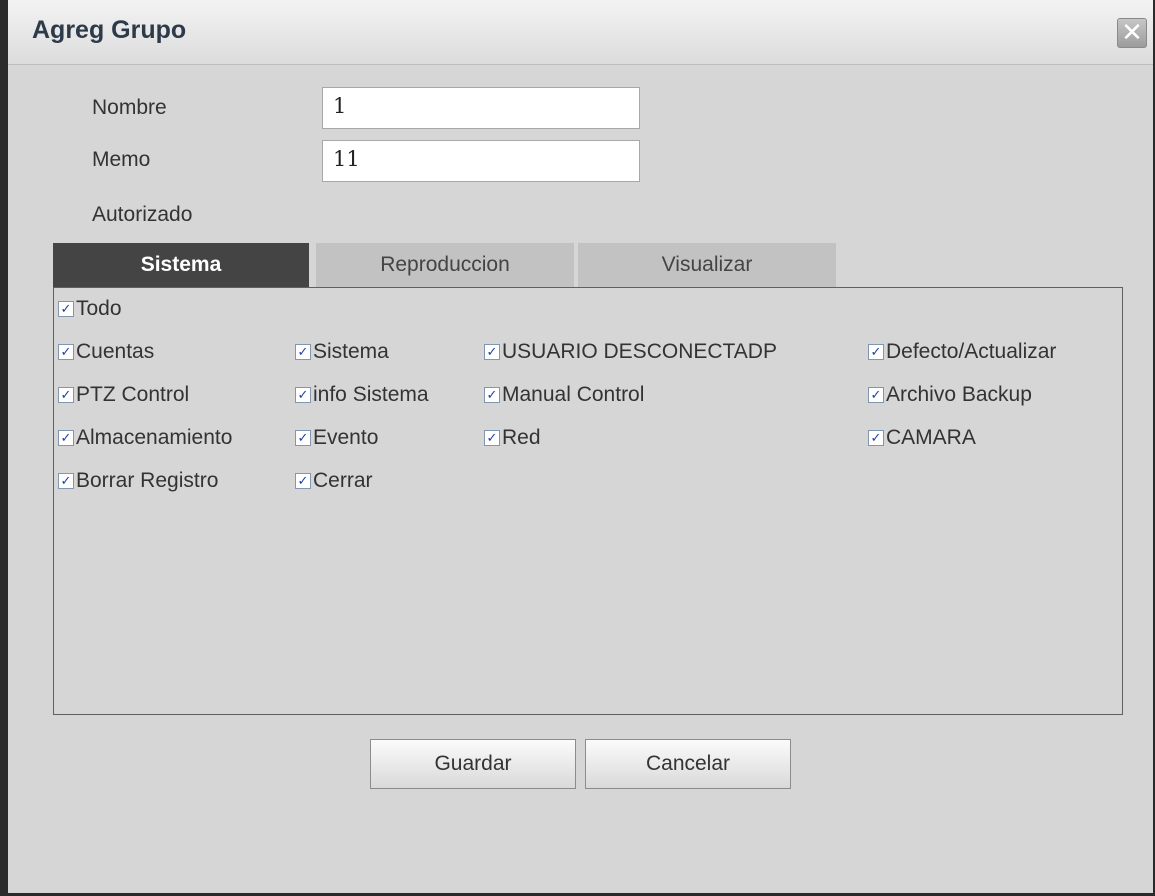 Image resolution: width=1155 pixels, height=896 pixels. I want to click on dialog-title: Agreg Grupo, so click(109, 30).